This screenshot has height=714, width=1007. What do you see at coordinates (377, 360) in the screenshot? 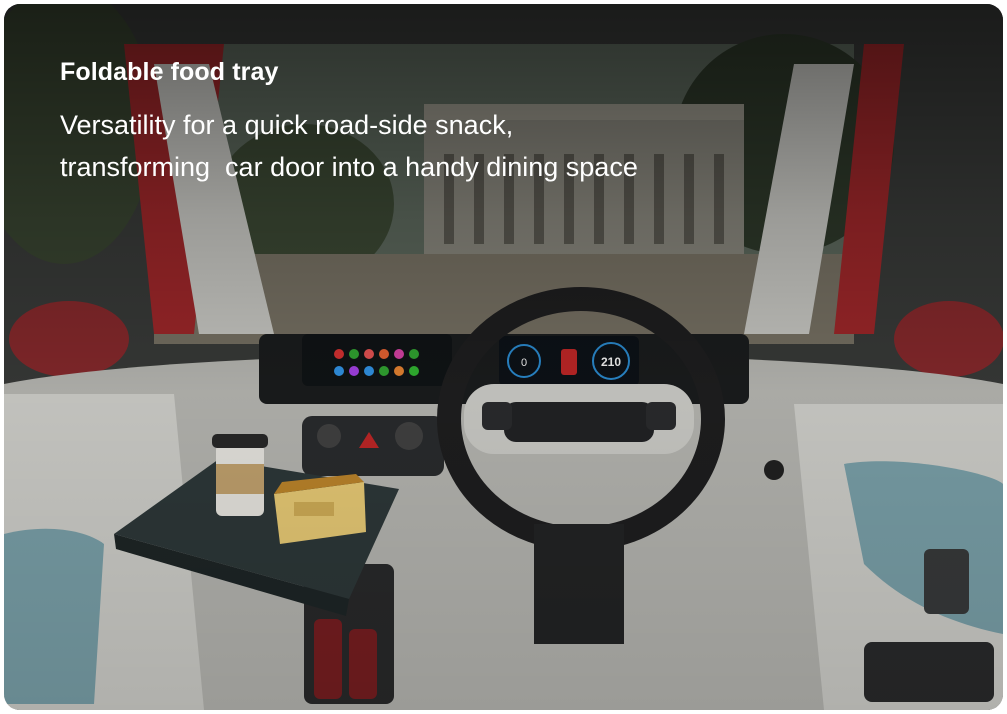
I see `infotainment-screen` at bounding box center [377, 360].